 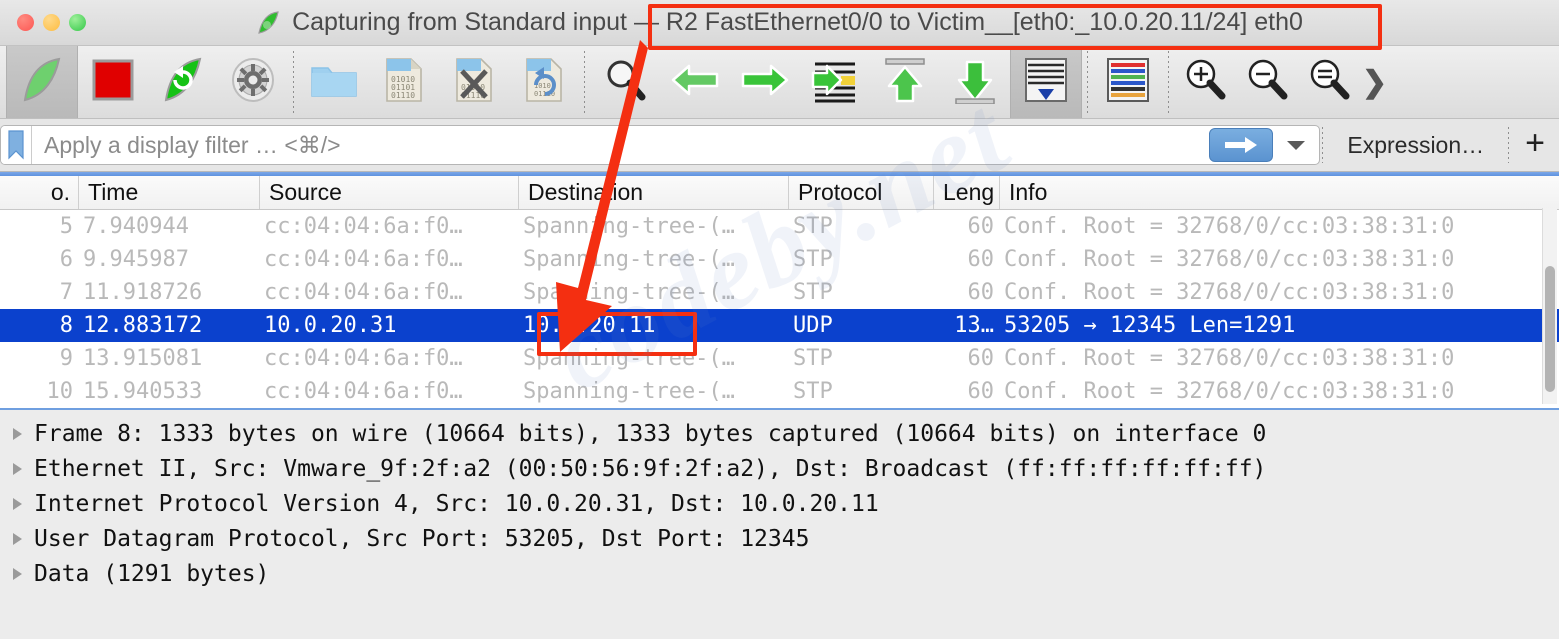 What do you see at coordinates (51, 22) in the screenshot?
I see `minimize-button` at bounding box center [51, 22].